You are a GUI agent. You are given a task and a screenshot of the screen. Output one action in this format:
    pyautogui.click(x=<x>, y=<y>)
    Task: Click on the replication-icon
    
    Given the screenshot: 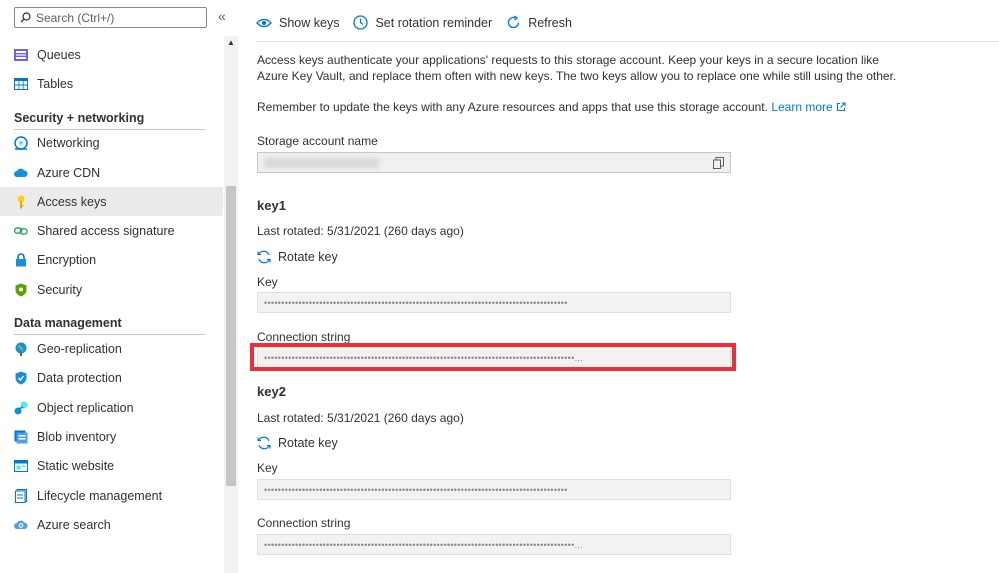 What is the action you would take?
    pyautogui.click(x=21, y=408)
    